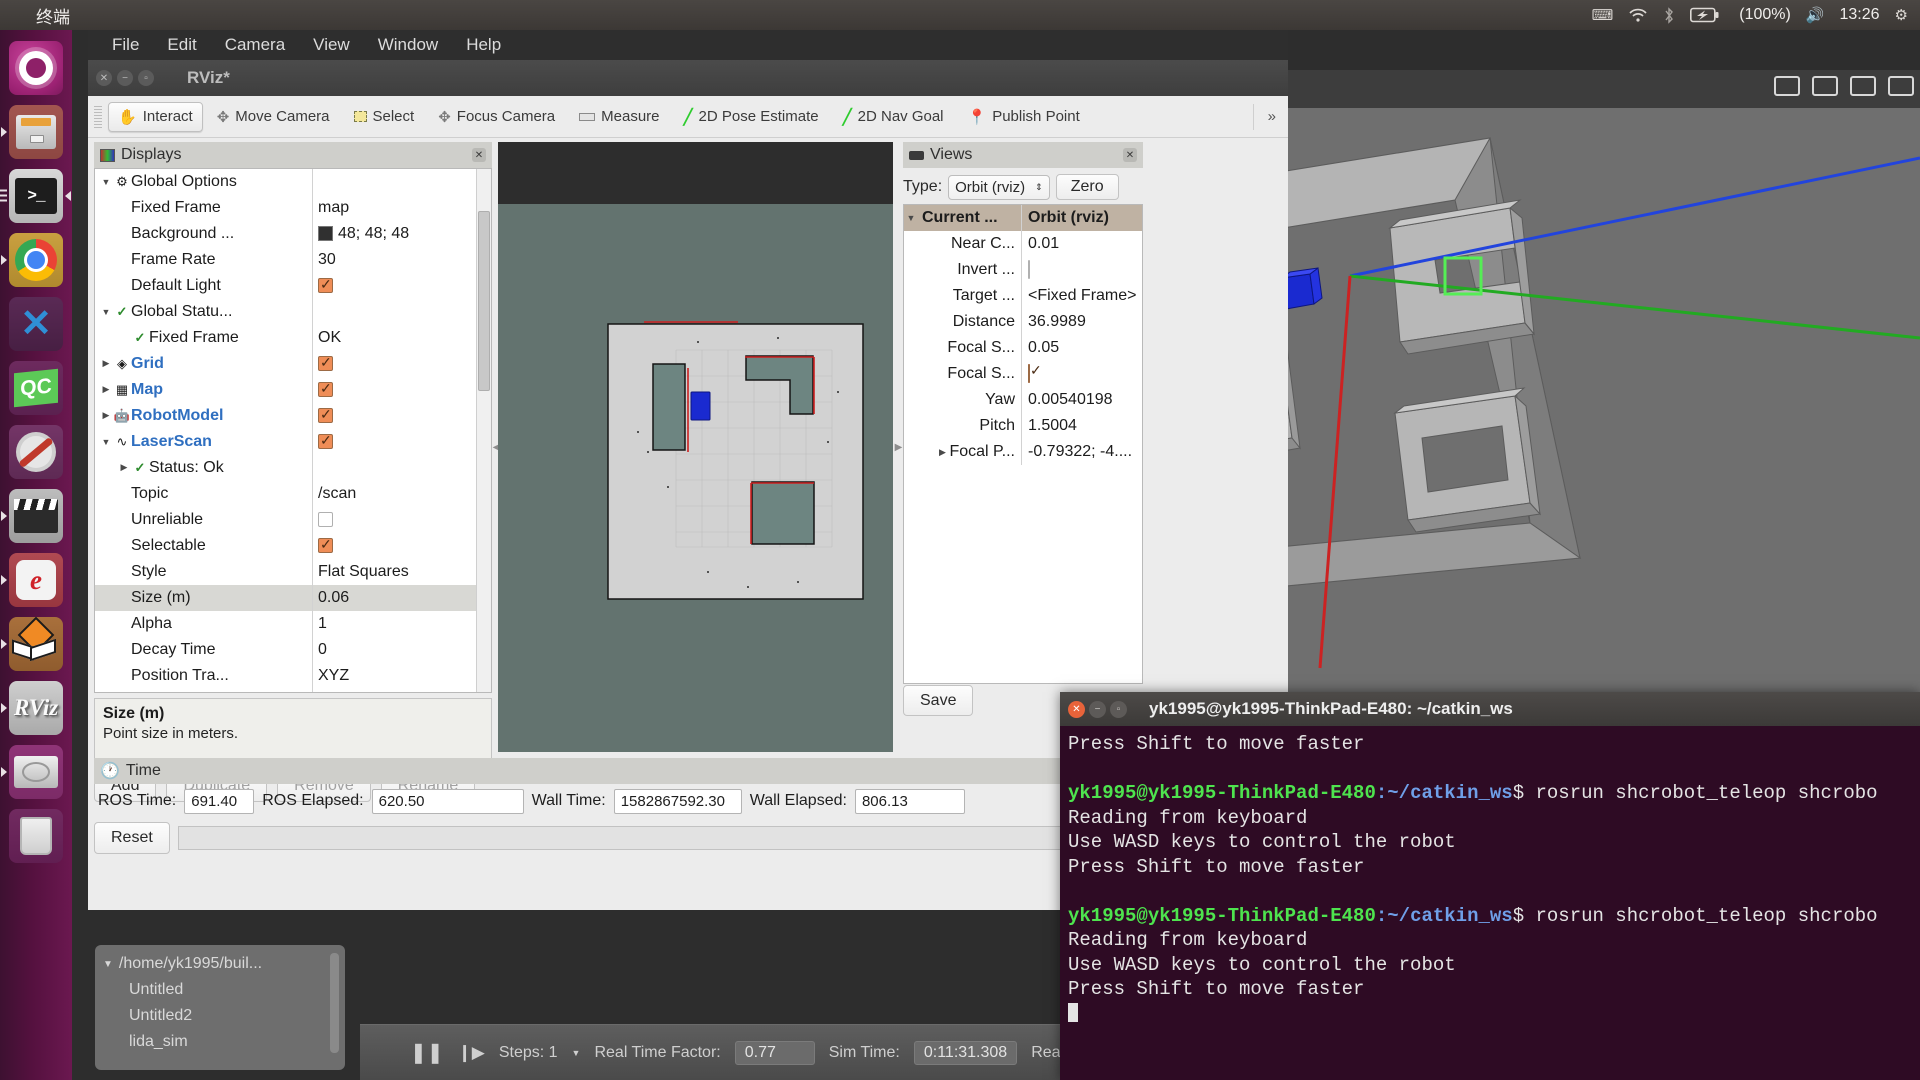 The height and width of the screenshot is (1080, 1920). I want to click on pause-icon: ❚❚, so click(427, 1052).